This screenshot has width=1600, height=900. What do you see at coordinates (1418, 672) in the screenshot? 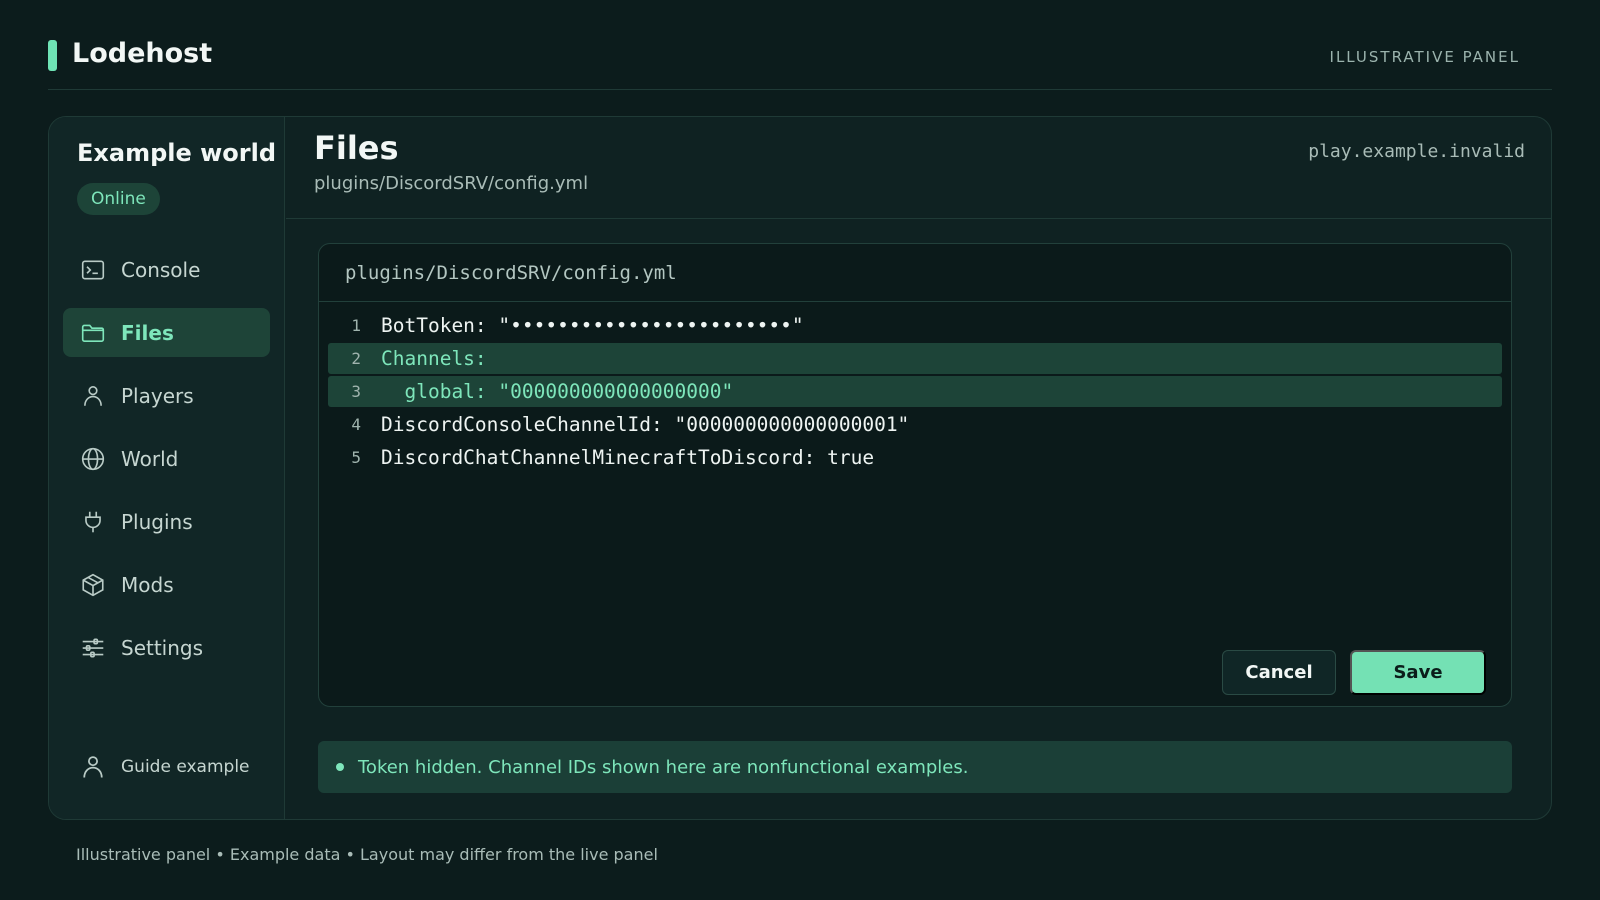
I see `save-button: Save` at bounding box center [1418, 672].